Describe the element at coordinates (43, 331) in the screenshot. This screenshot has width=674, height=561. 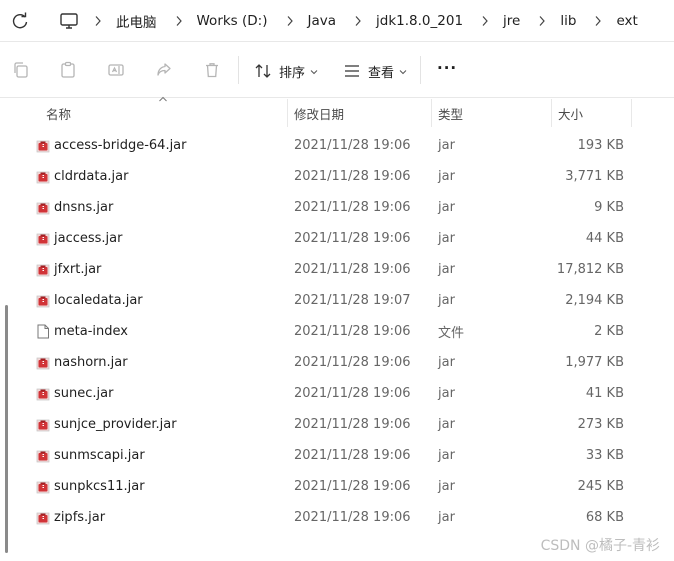
I see `generic-file-icon` at that location.